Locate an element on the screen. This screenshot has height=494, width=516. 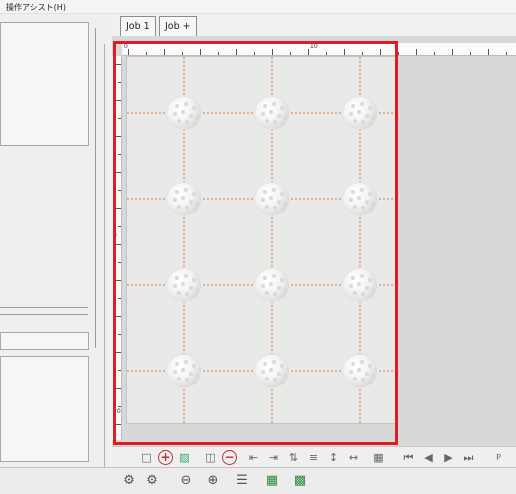
last-icon: ⏭ is located at coordinates (468, 457).